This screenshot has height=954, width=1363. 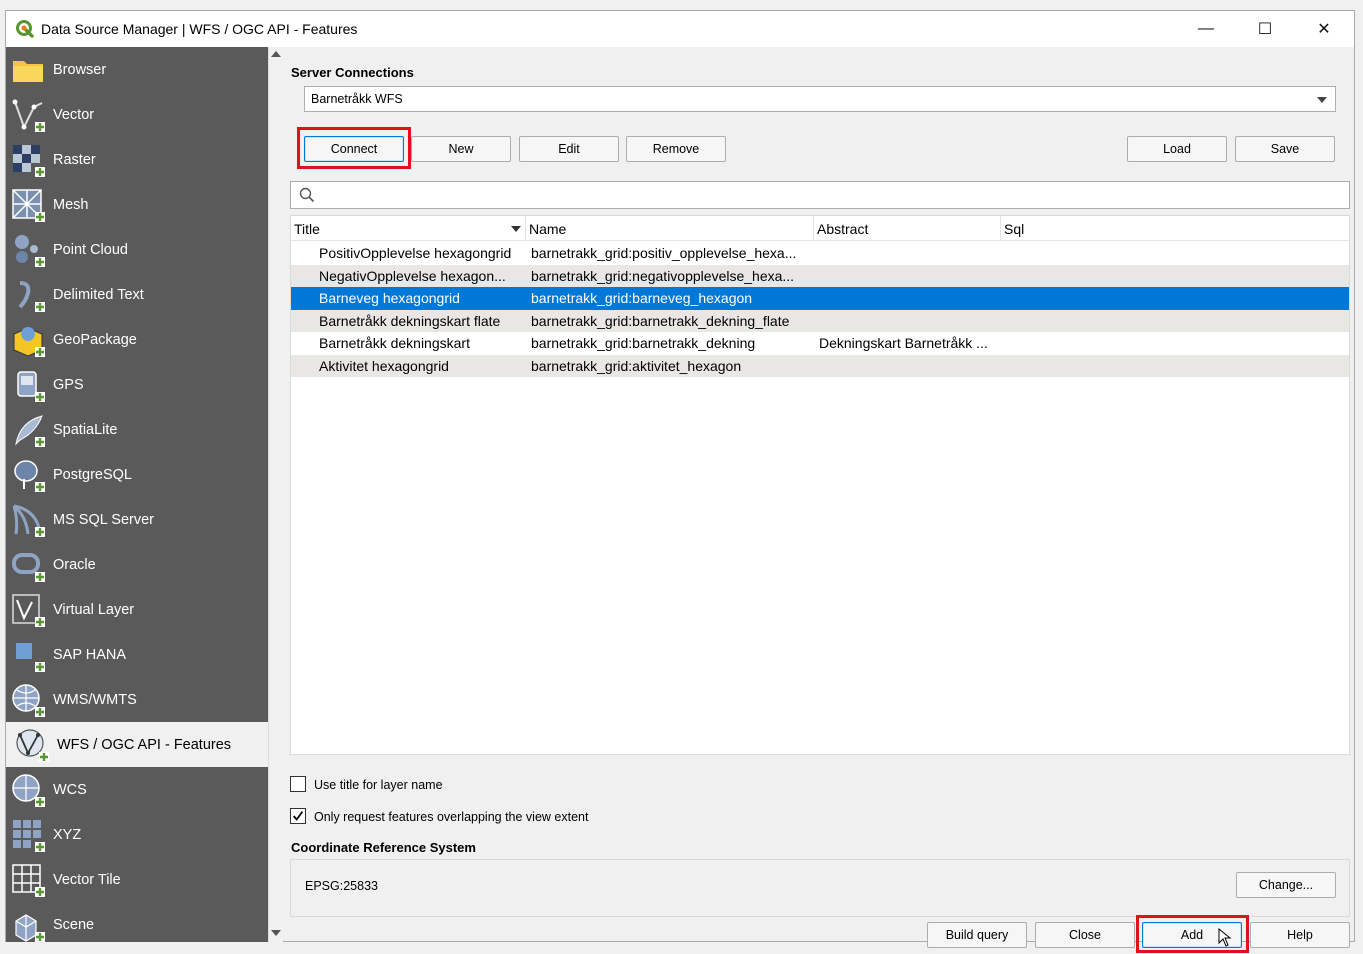 What do you see at coordinates (137, 339) in the screenshot?
I see `sidebar-item-geopackage: GeoPackage` at bounding box center [137, 339].